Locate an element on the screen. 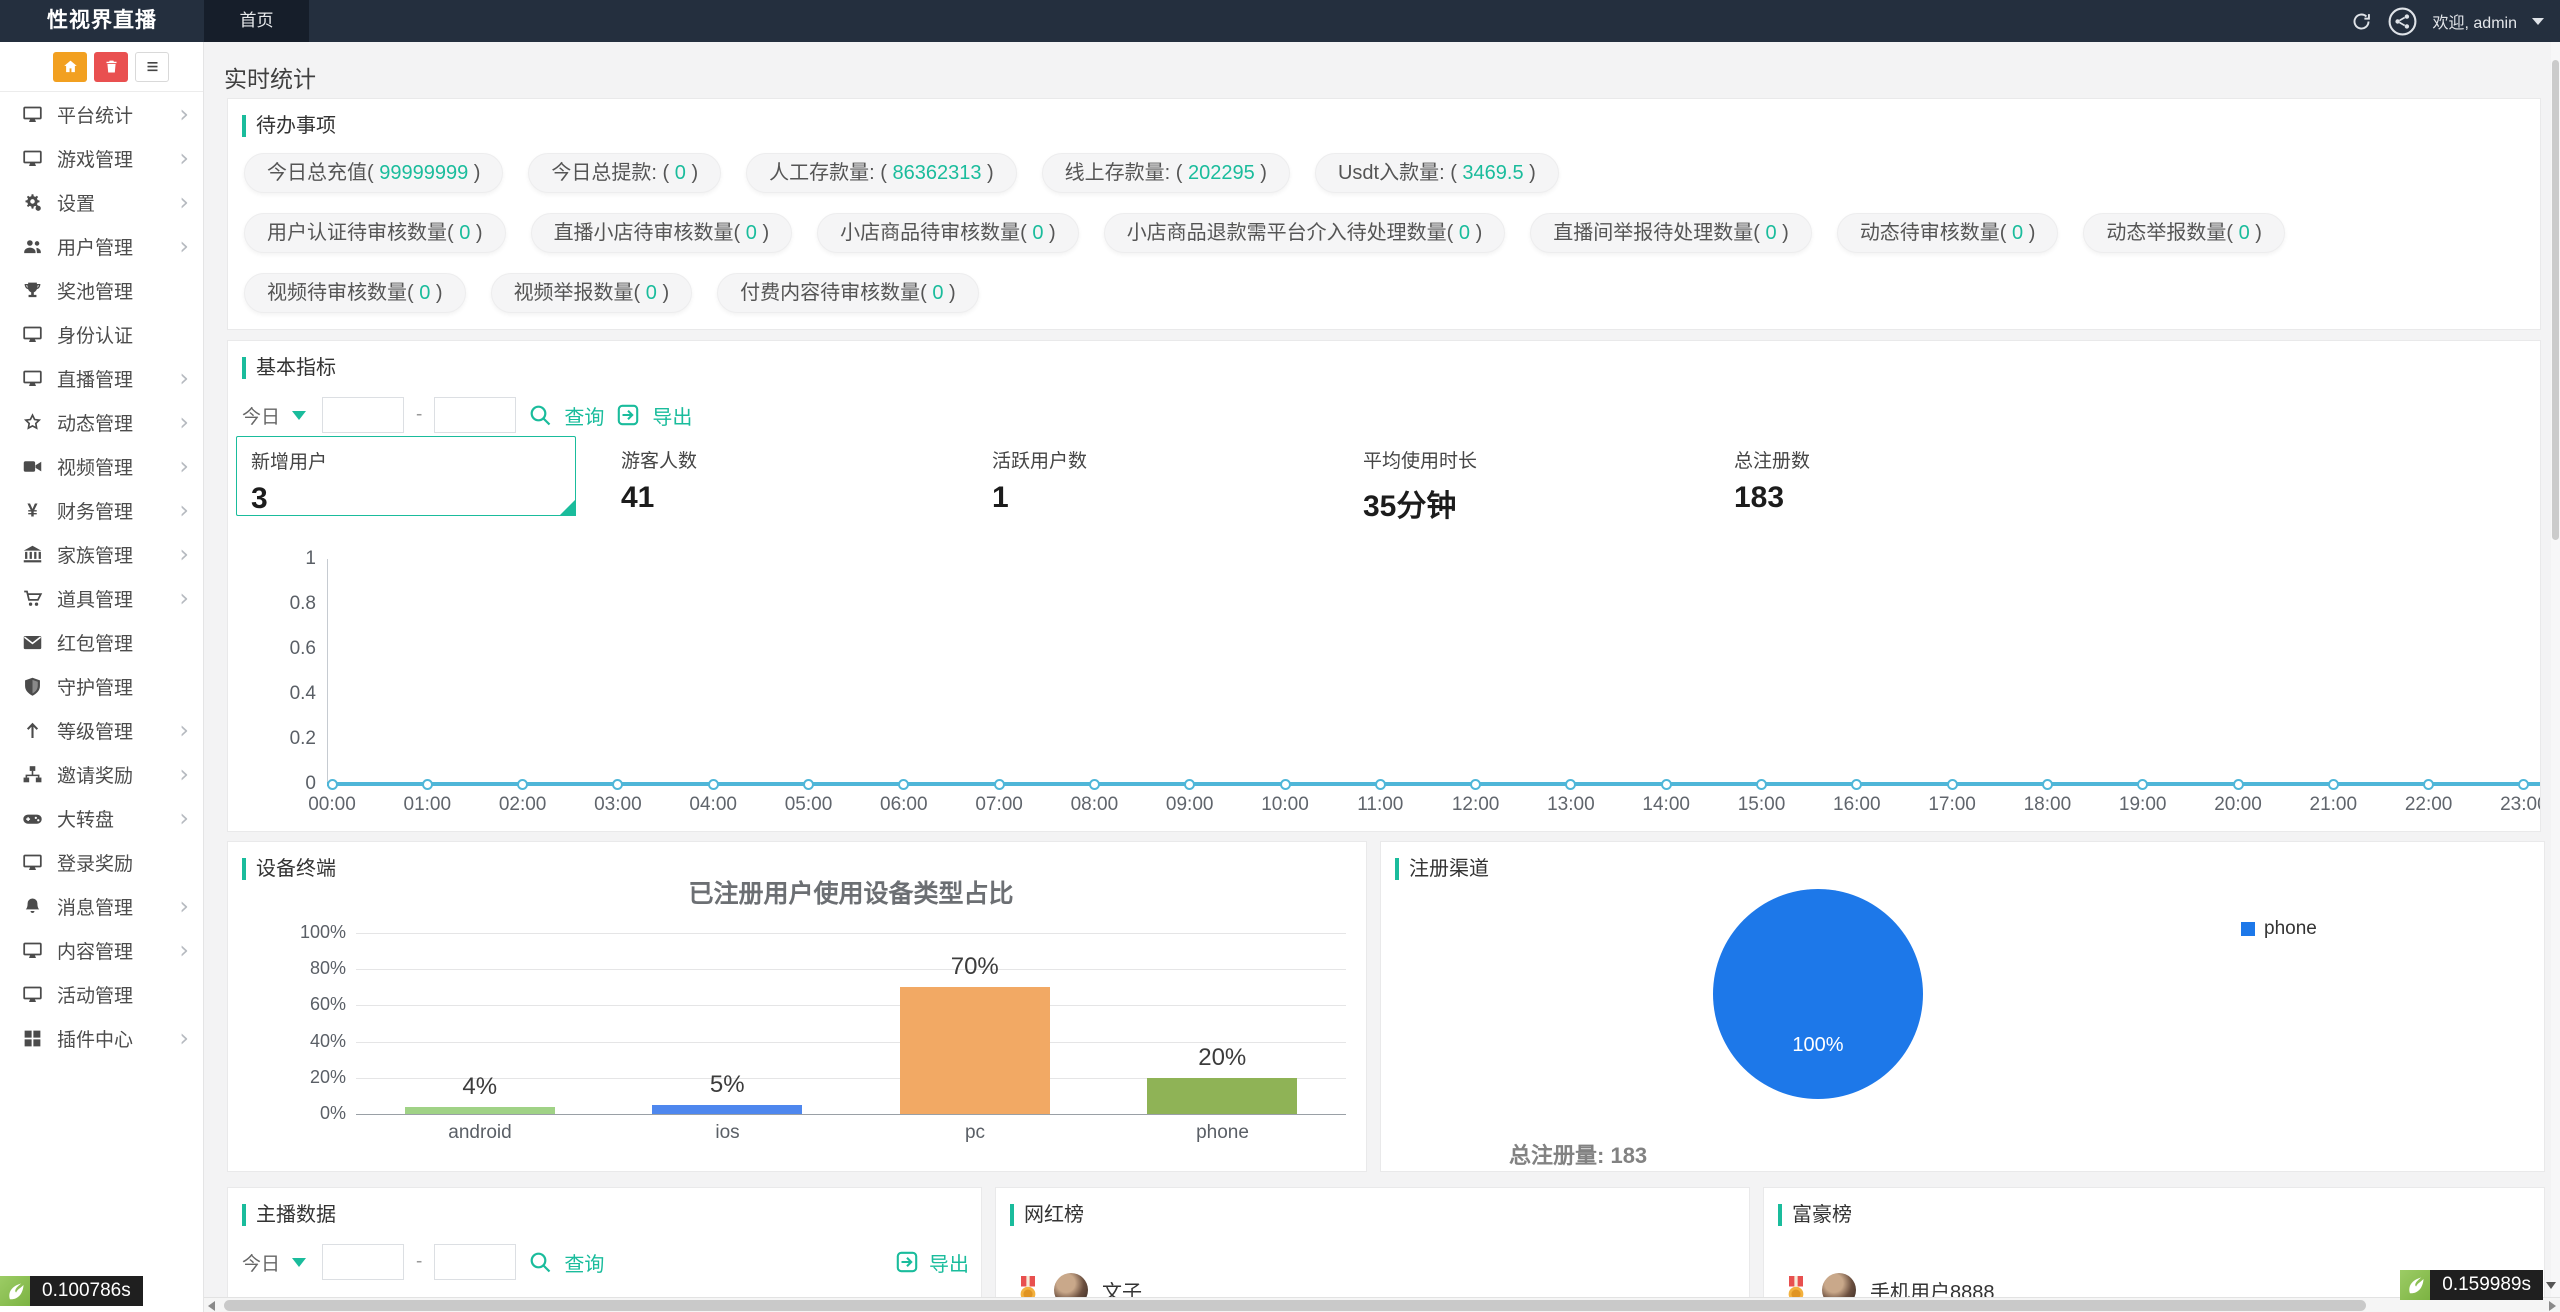  sidebar-item-login-rewards: 登录奖励 is located at coordinates (101, 862).